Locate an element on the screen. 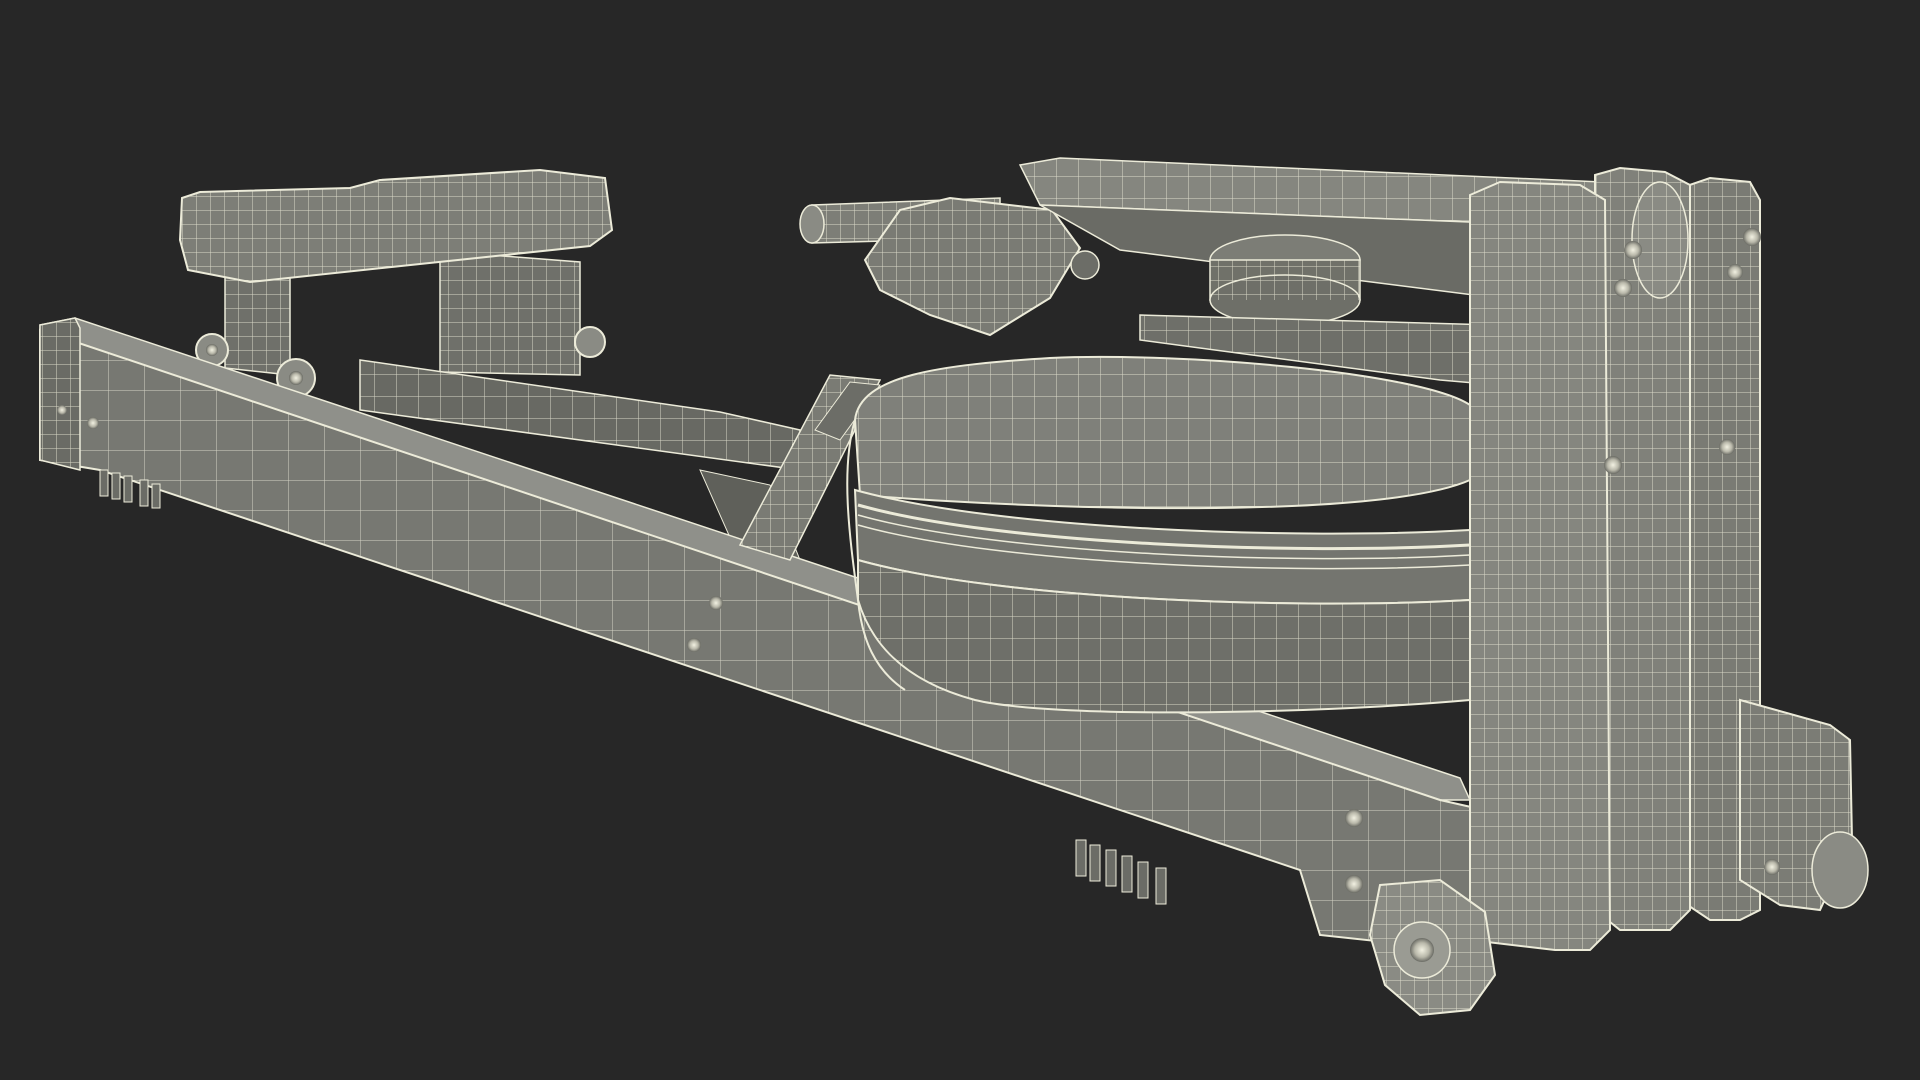 The width and height of the screenshot is (1920, 1080). rear-feet is located at coordinates (1121, 872).